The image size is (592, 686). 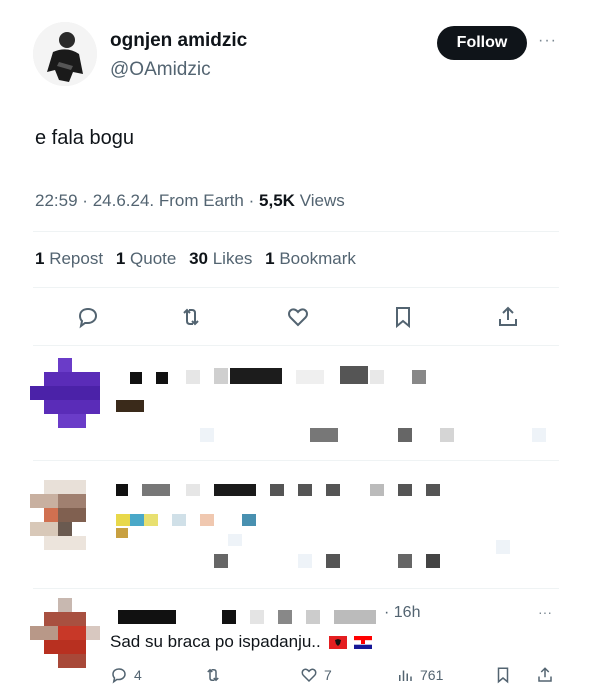 I want to click on albania-flag, so click(x=337, y=643).